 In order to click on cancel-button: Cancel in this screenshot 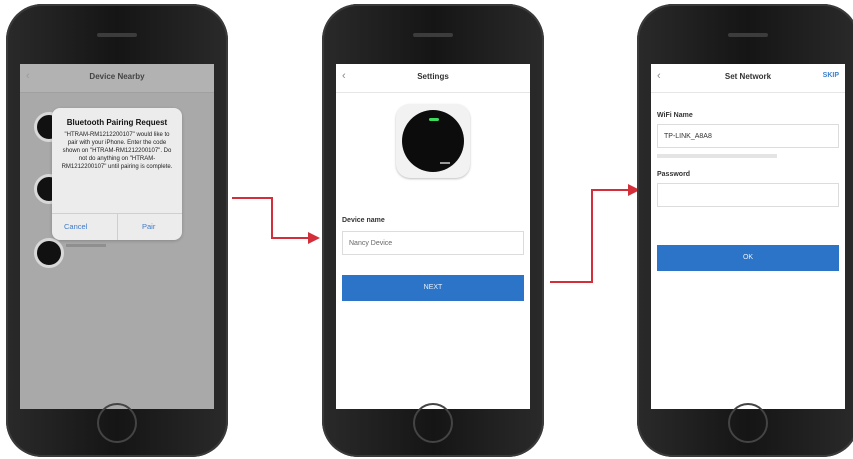, I will do `click(75, 226)`.